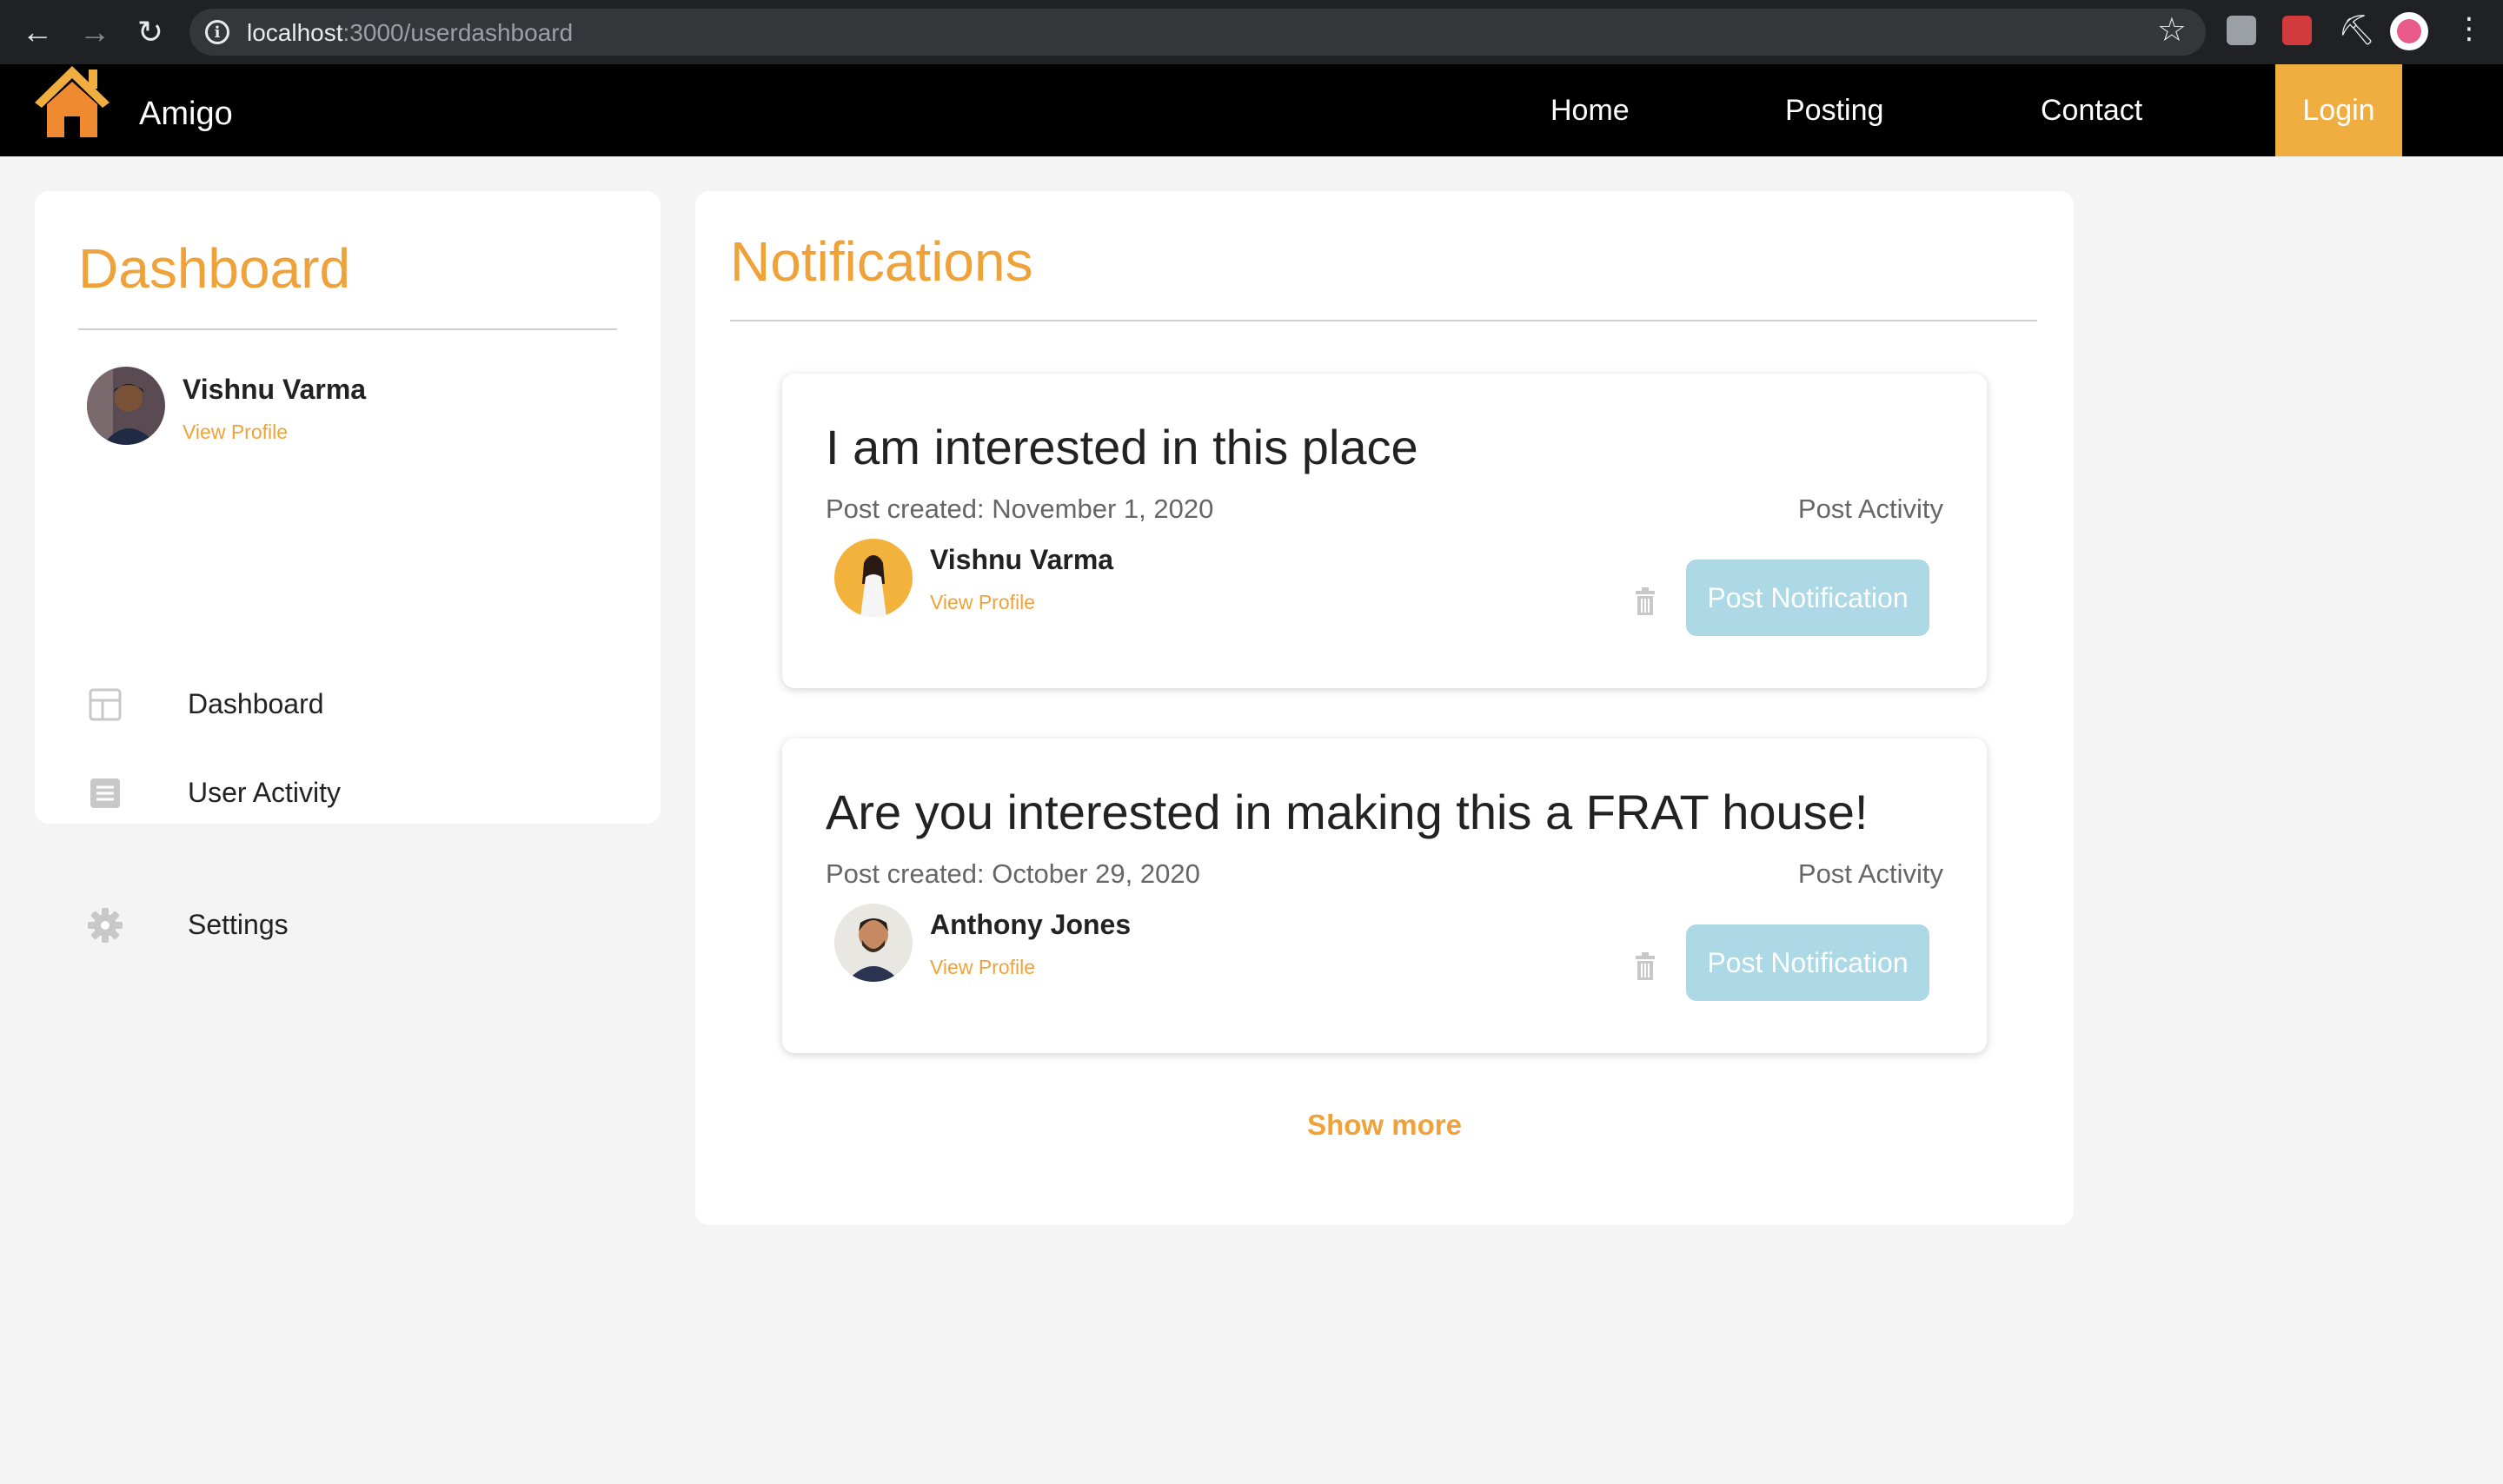 This screenshot has width=2503, height=1484. I want to click on brand-name: Amigo, so click(186, 114).